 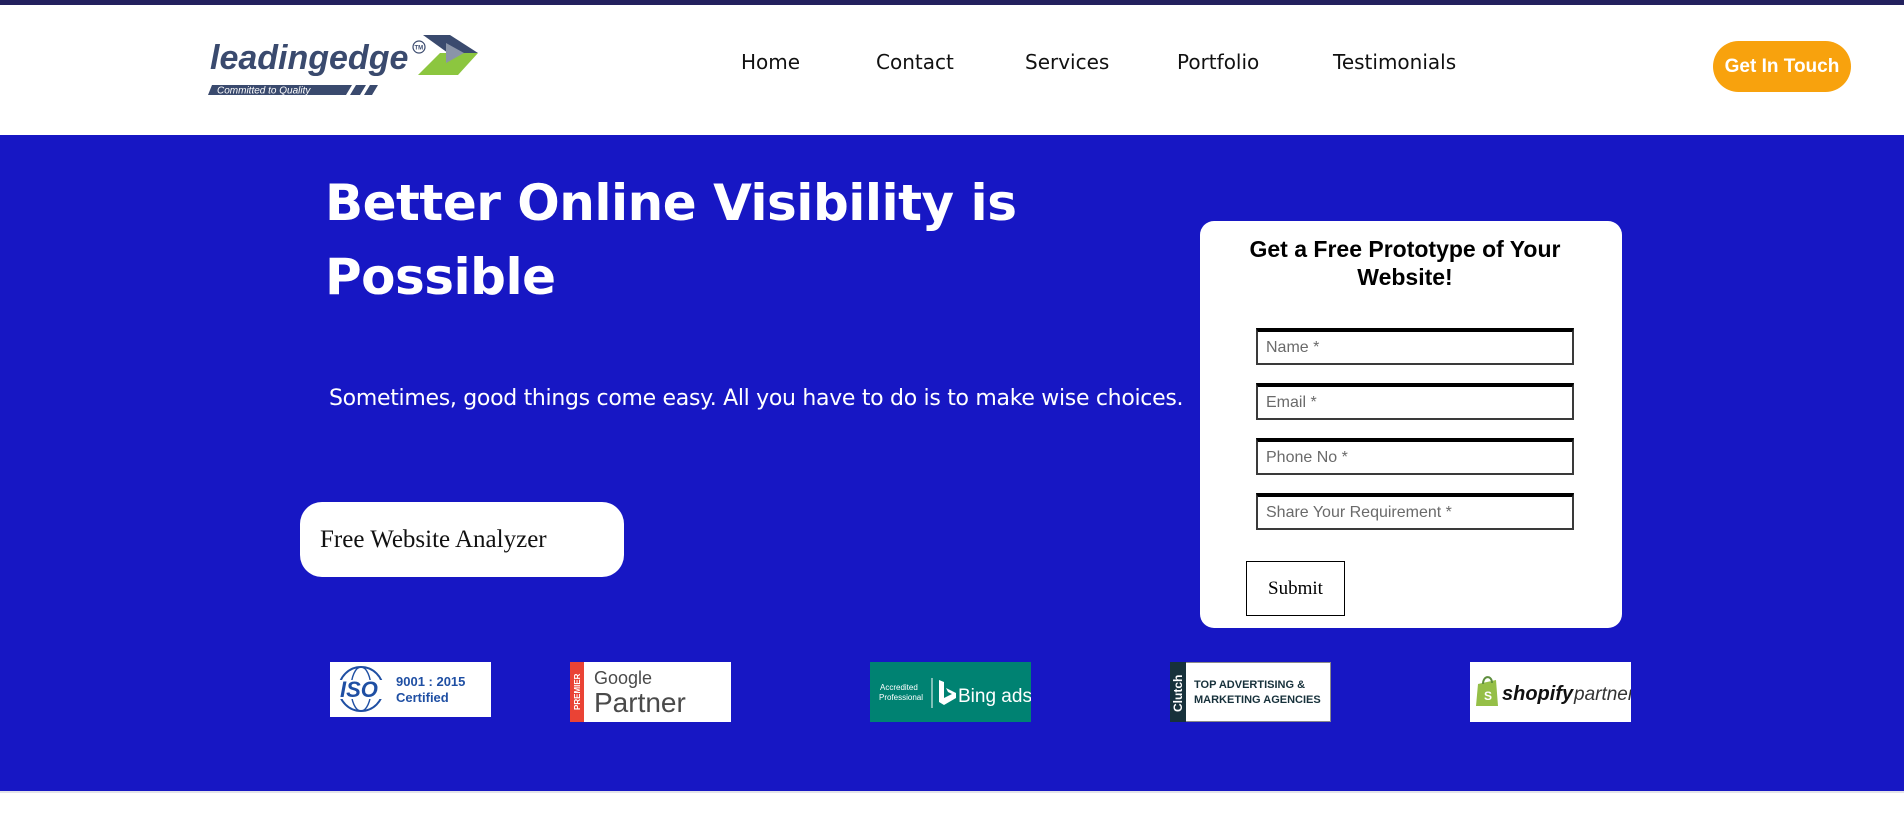 What do you see at coordinates (422, 697) in the screenshot?
I see `iso-certified-text: Certified` at bounding box center [422, 697].